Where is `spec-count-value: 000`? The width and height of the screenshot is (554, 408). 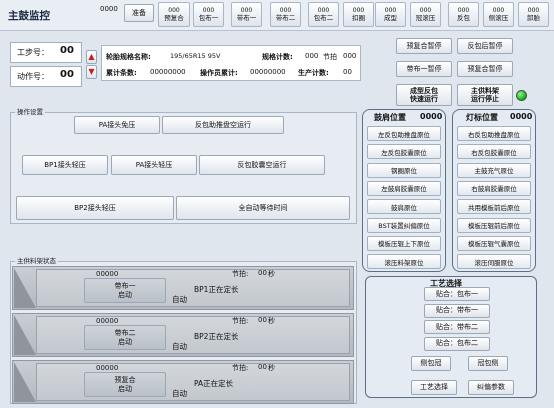 spec-count-value: 000 is located at coordinates (312, 56).